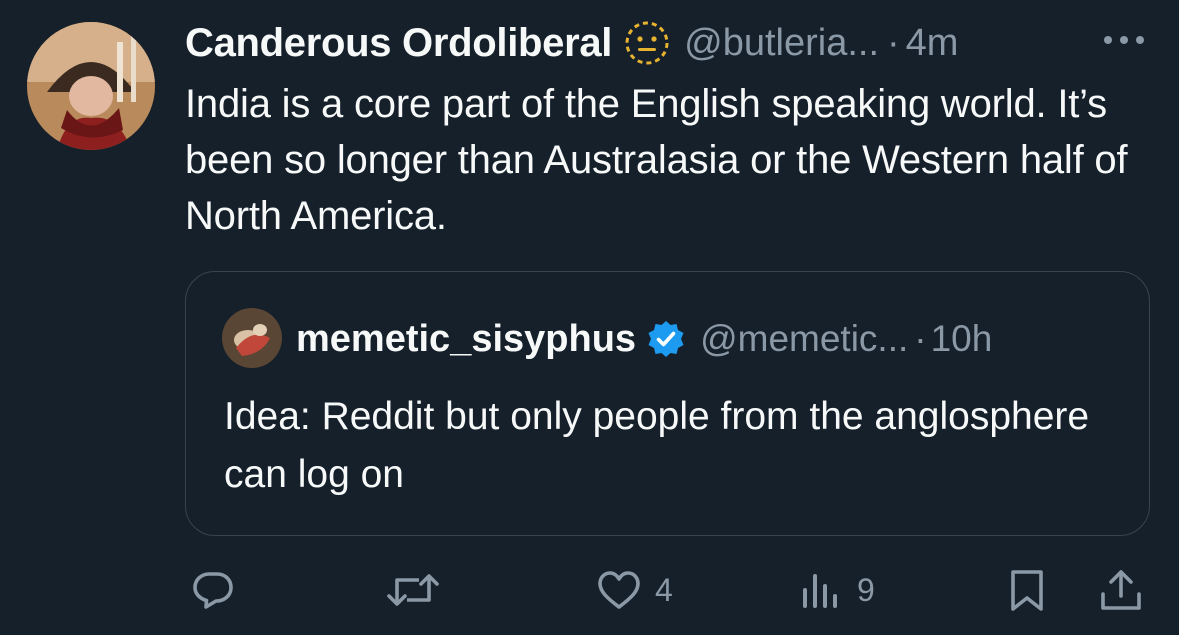 The height and width of the screenshot is (635, 1179). Describe the element at coordinates (664, 589) in the screenshot. I see `like-count: 4` at that location.